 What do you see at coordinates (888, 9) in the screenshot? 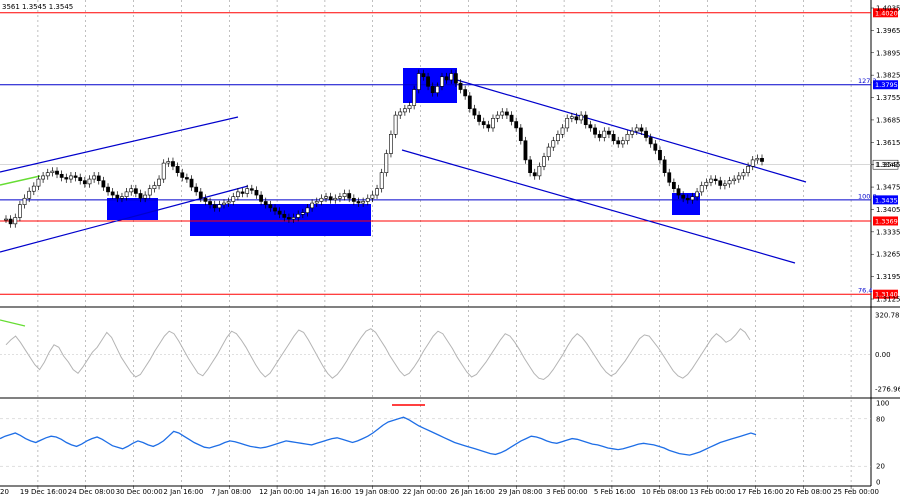
I see `price-tick-label: 1.4035` at bounding box center [888, 9].